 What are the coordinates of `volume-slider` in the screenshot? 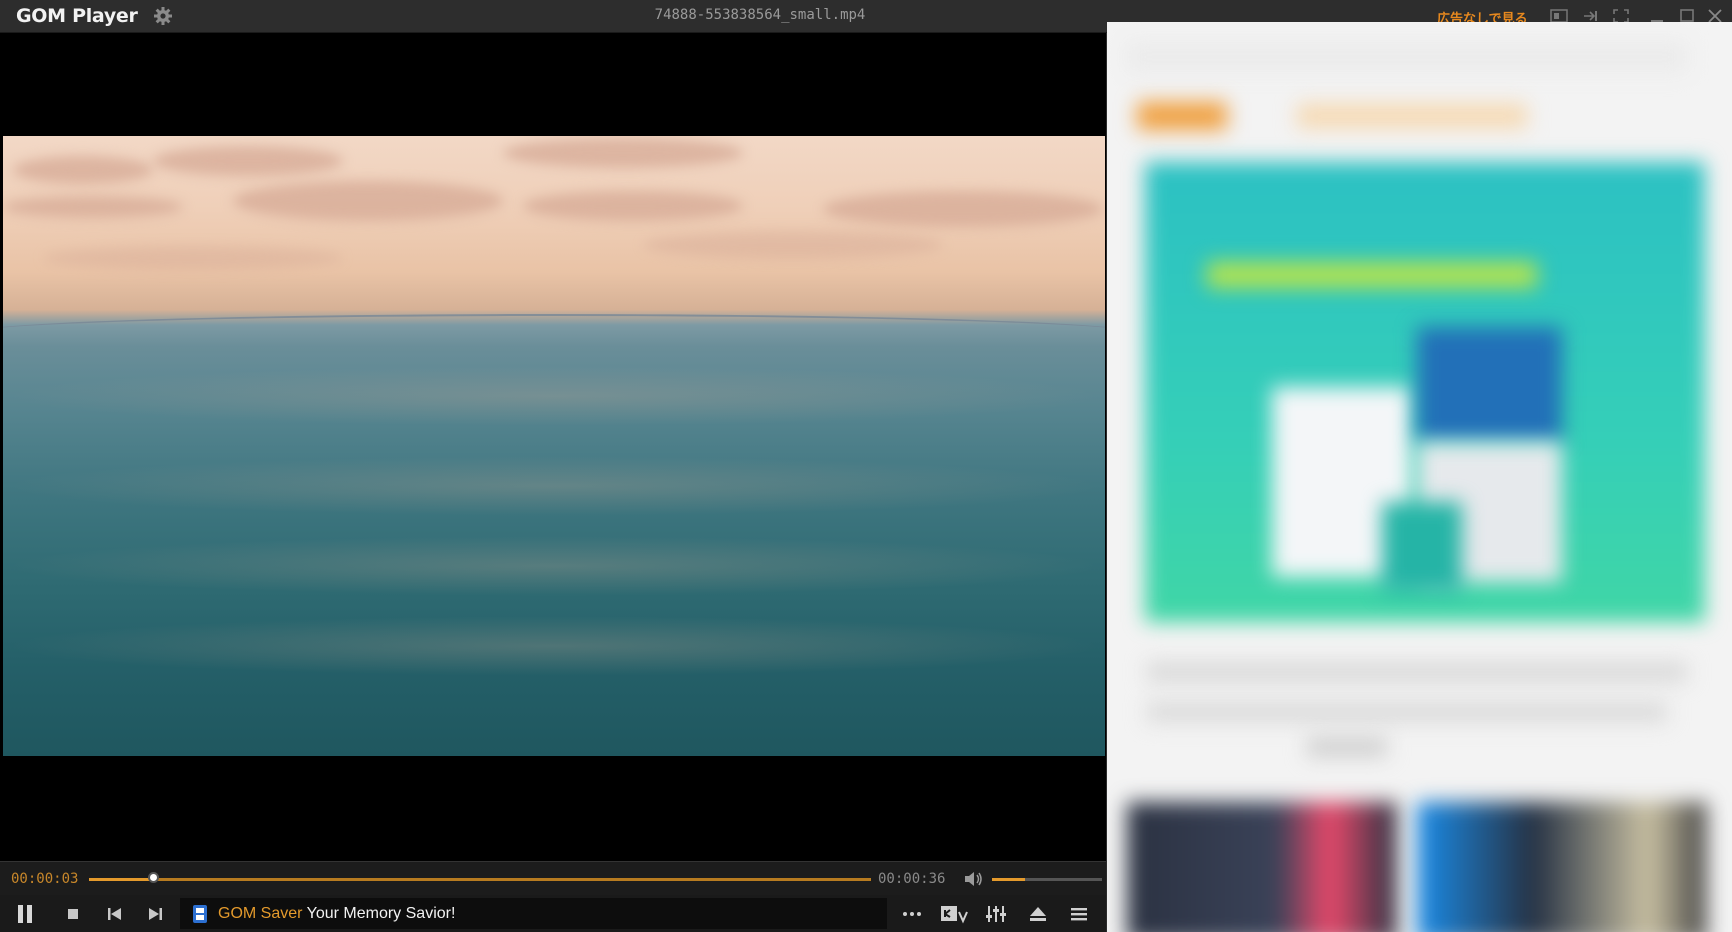 It's located at (1047, 879).